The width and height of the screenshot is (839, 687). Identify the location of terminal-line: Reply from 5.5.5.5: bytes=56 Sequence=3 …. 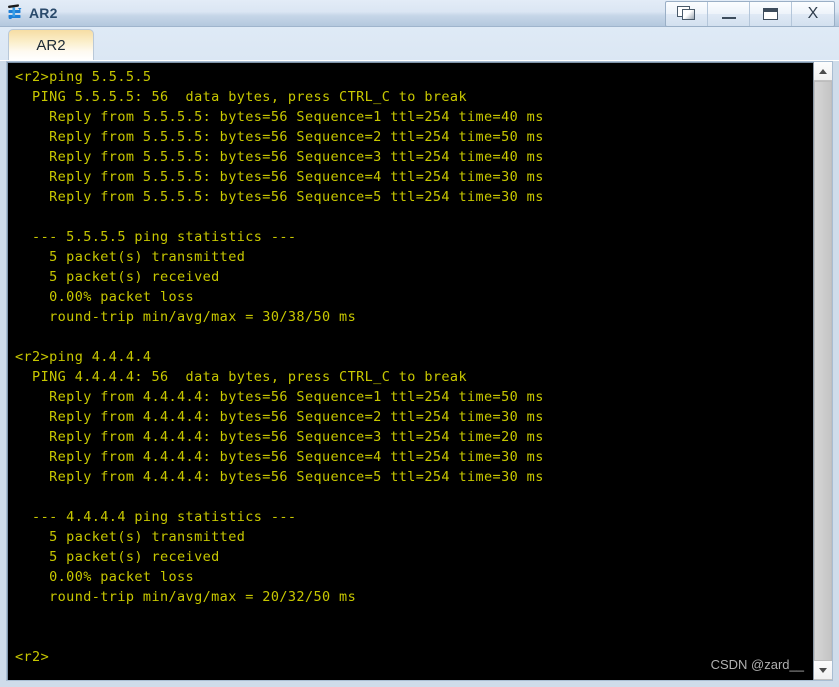
(279, 157).